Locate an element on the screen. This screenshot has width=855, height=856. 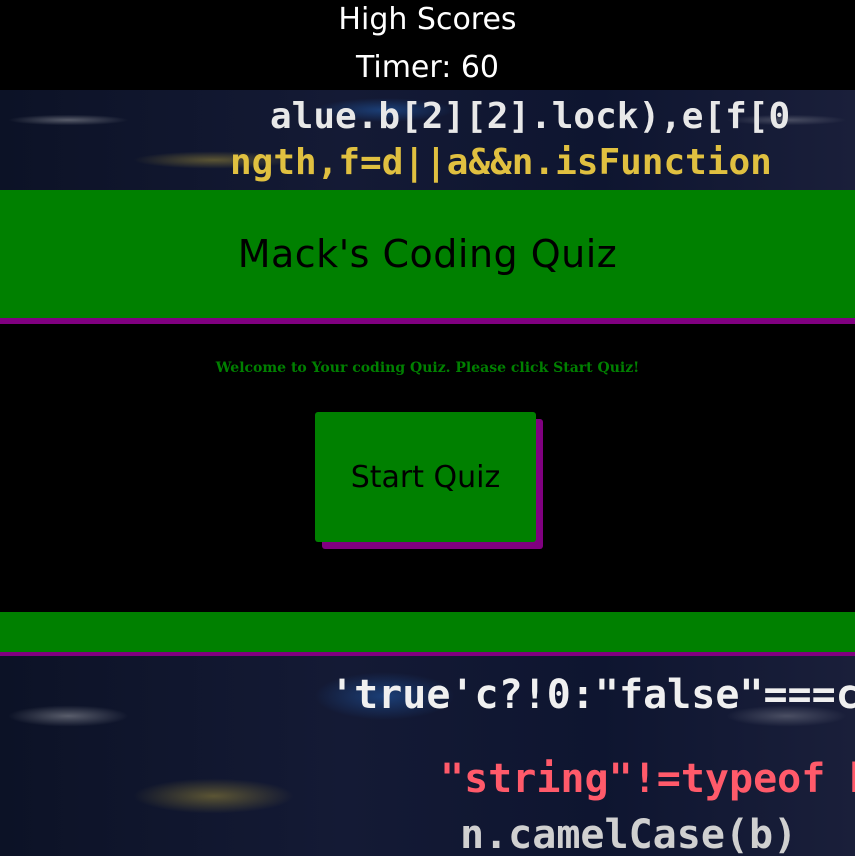
top-bar: High Scores Timer: 60 is located at coordinates (427, 45).